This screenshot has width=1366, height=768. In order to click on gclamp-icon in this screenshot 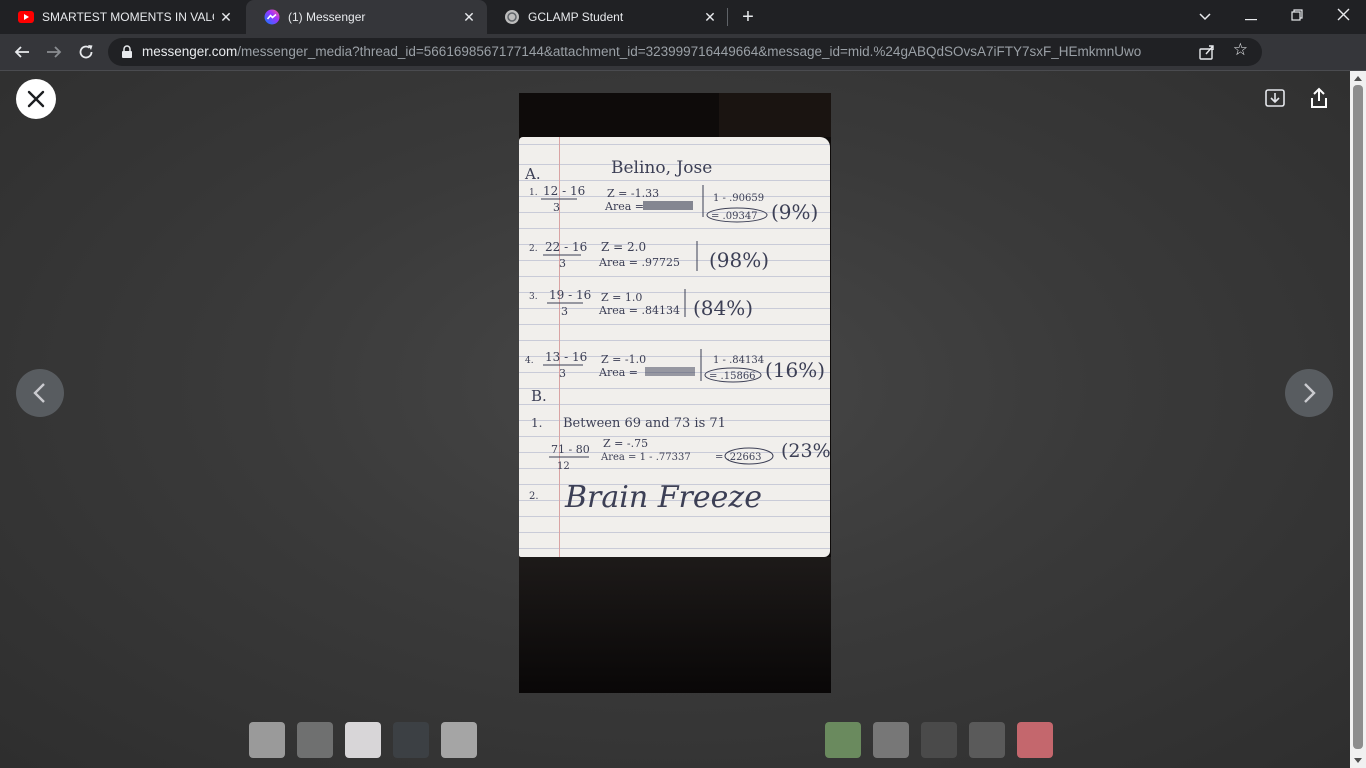, I will do `click(512, 17)`.